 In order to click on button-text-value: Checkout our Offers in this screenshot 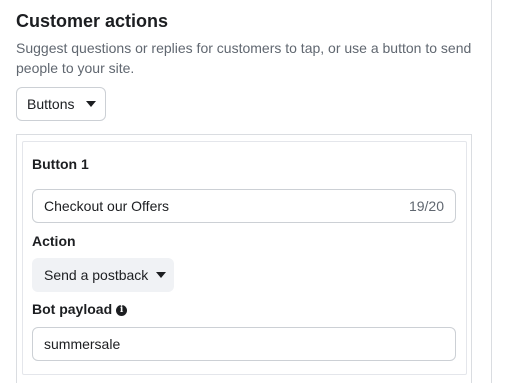, I will do `click(107, 206)`.